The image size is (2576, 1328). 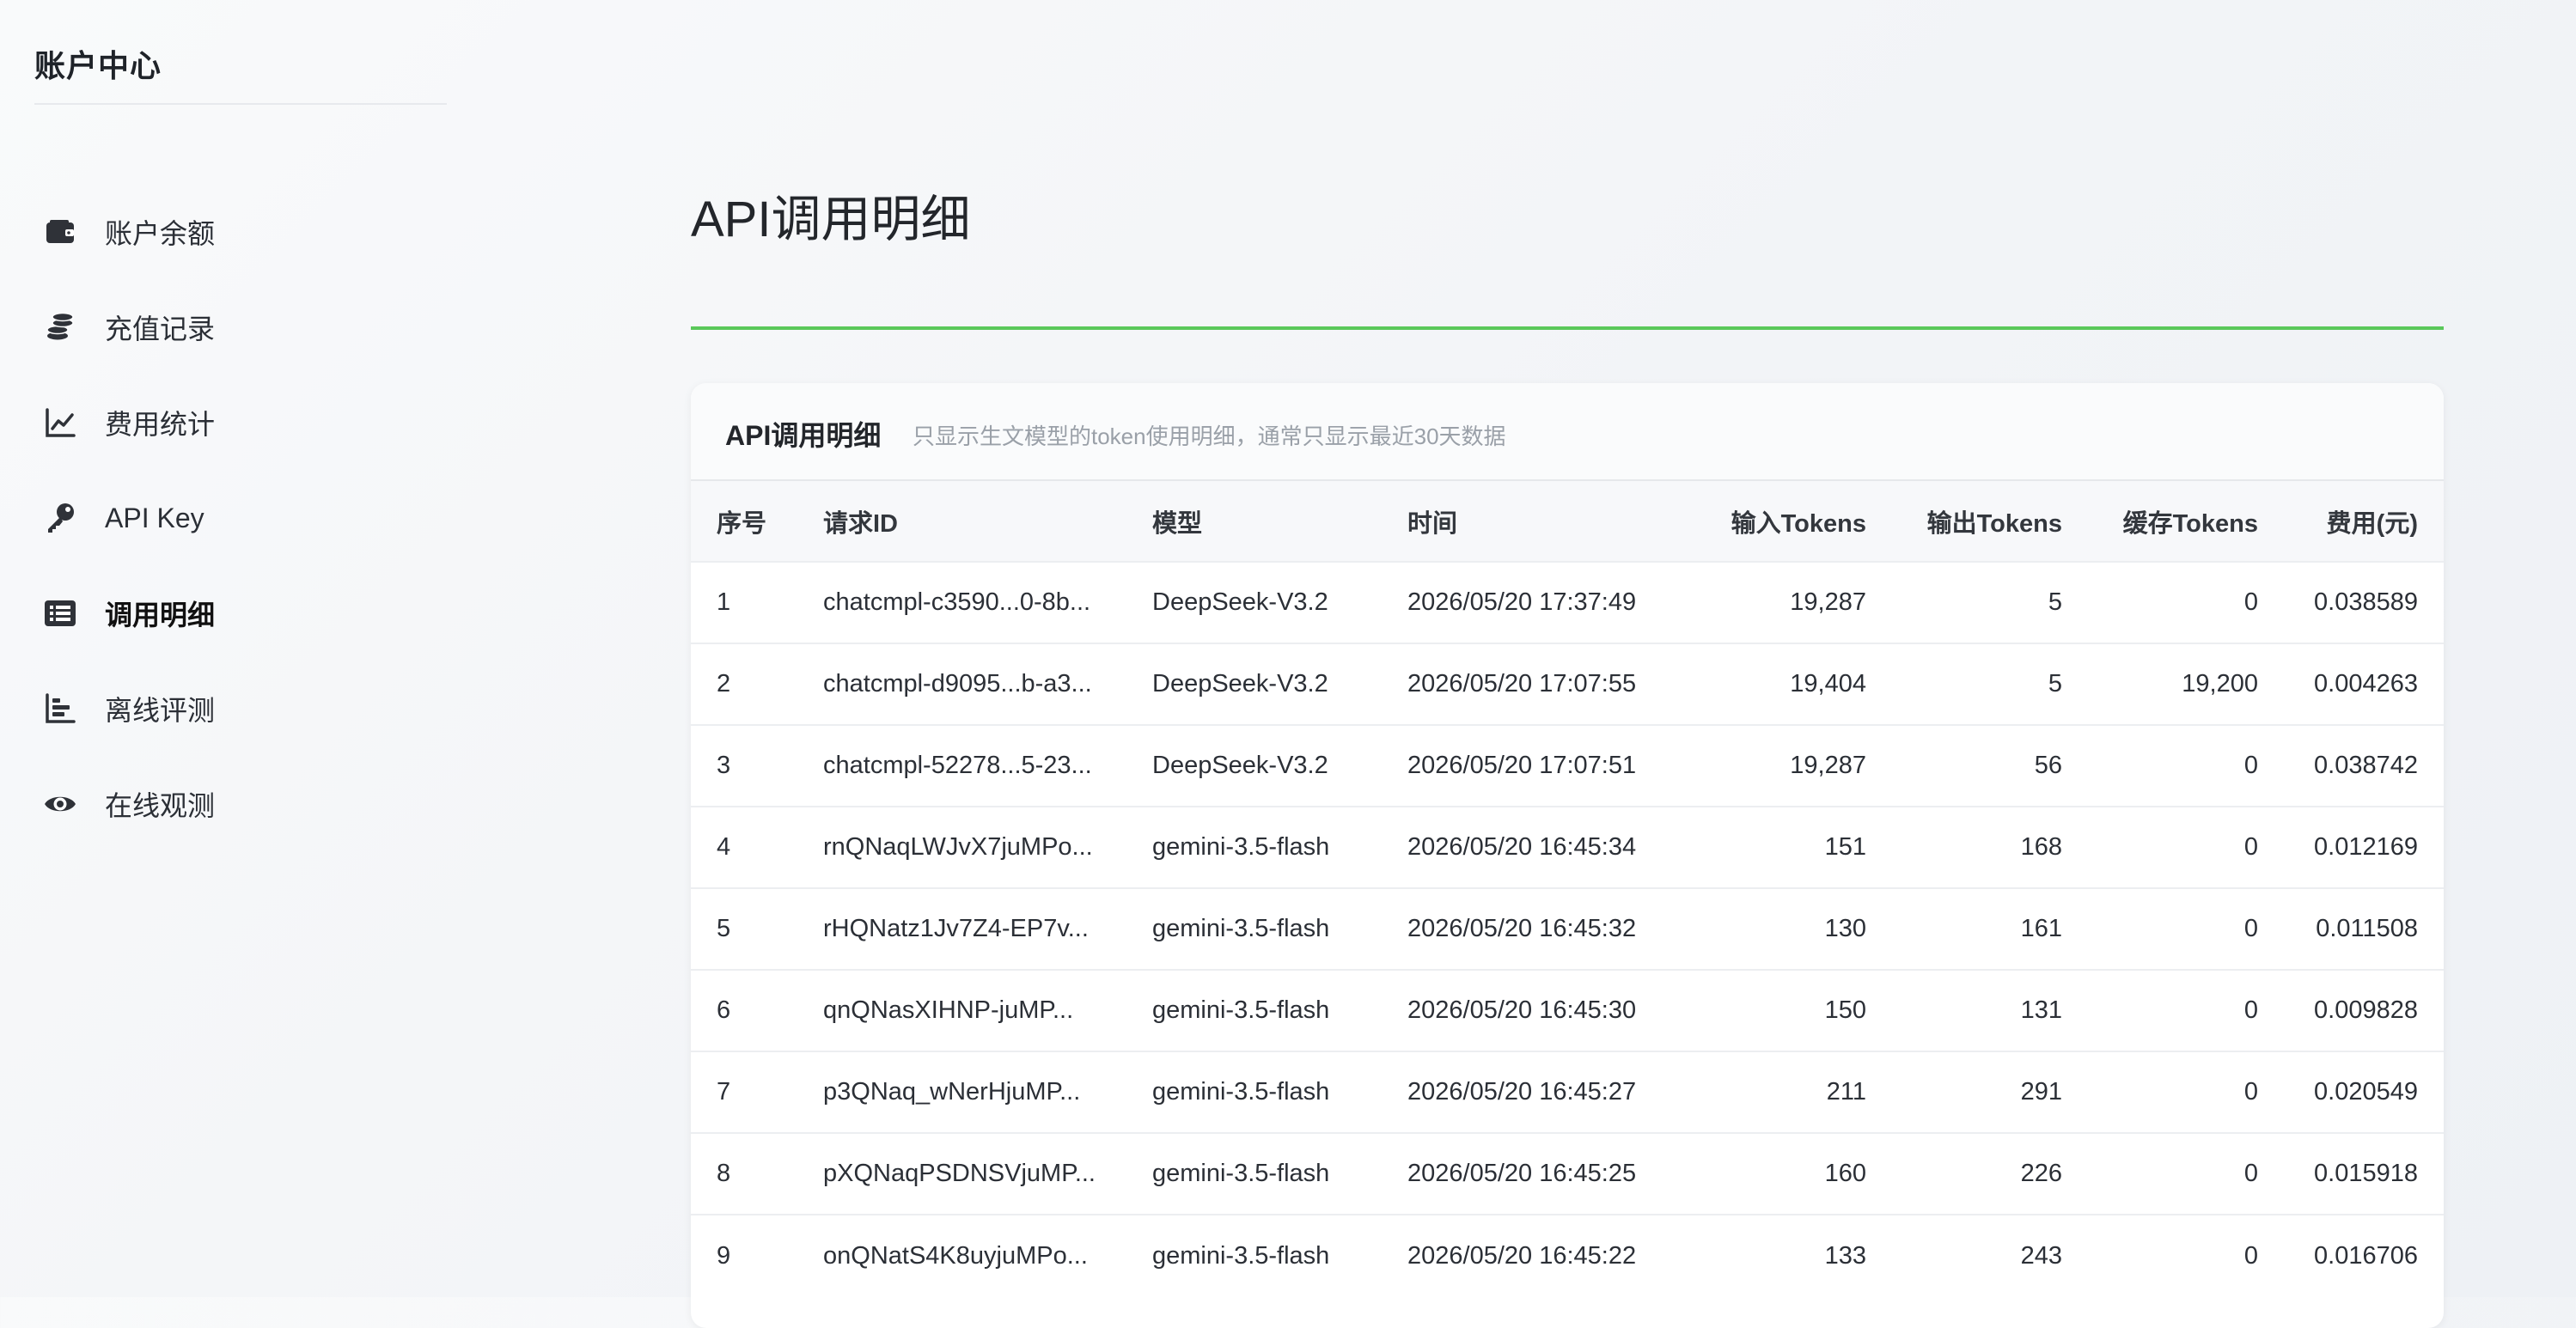 What do you see at coordinates (1522, 928) in the screenshot?
I see `timestamp-cell: 2026/05/20 16:45:32` at bounding box center [1522, 928].